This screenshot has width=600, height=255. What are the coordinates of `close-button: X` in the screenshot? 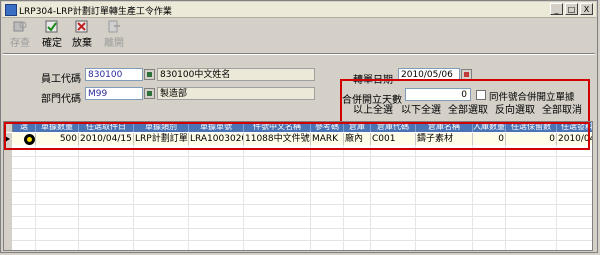 It's located at (586, 9).